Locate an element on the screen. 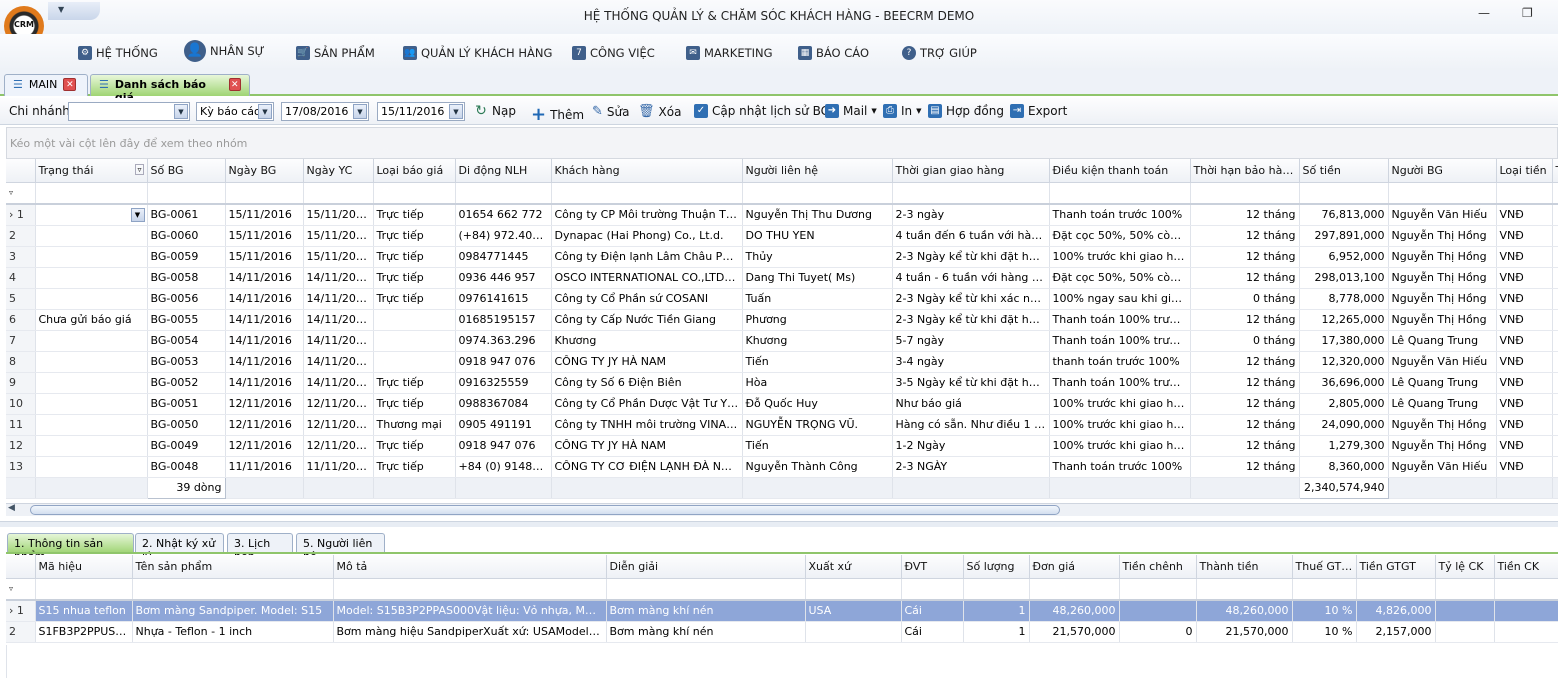  table-cell: BG-0049 is located at coordinates (186, 446).